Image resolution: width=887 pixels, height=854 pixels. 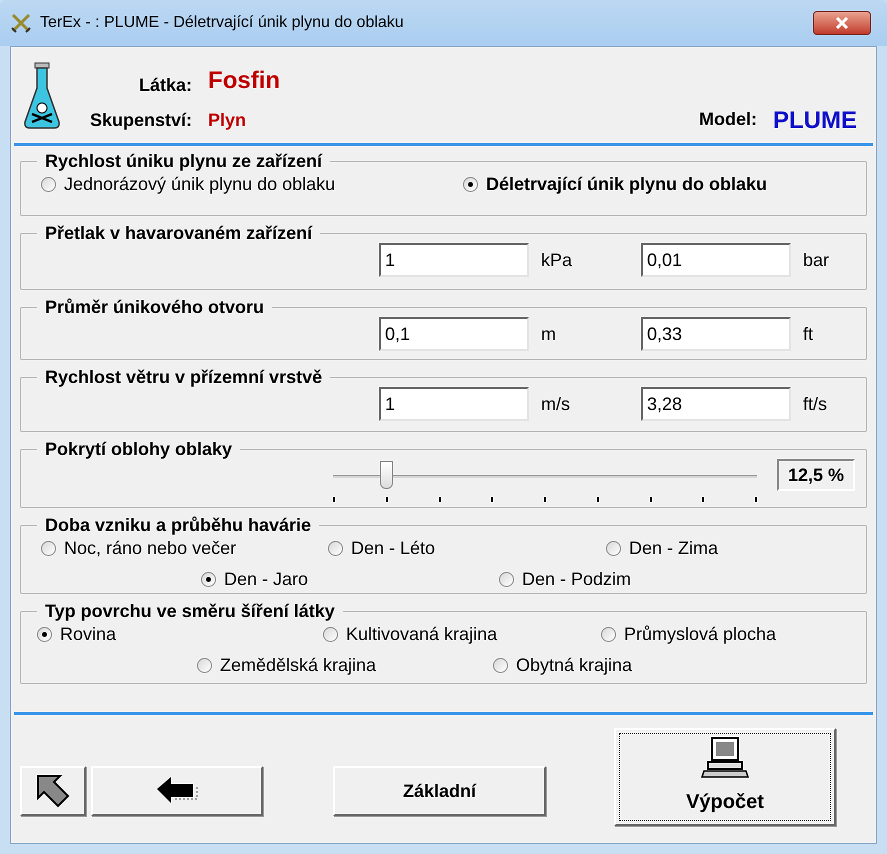 What do you see at coordinates (190, 611) in the screenshot?
I see `group-title: Typ povrchu ve směru šíření látky` at bounding box center [190, 611].